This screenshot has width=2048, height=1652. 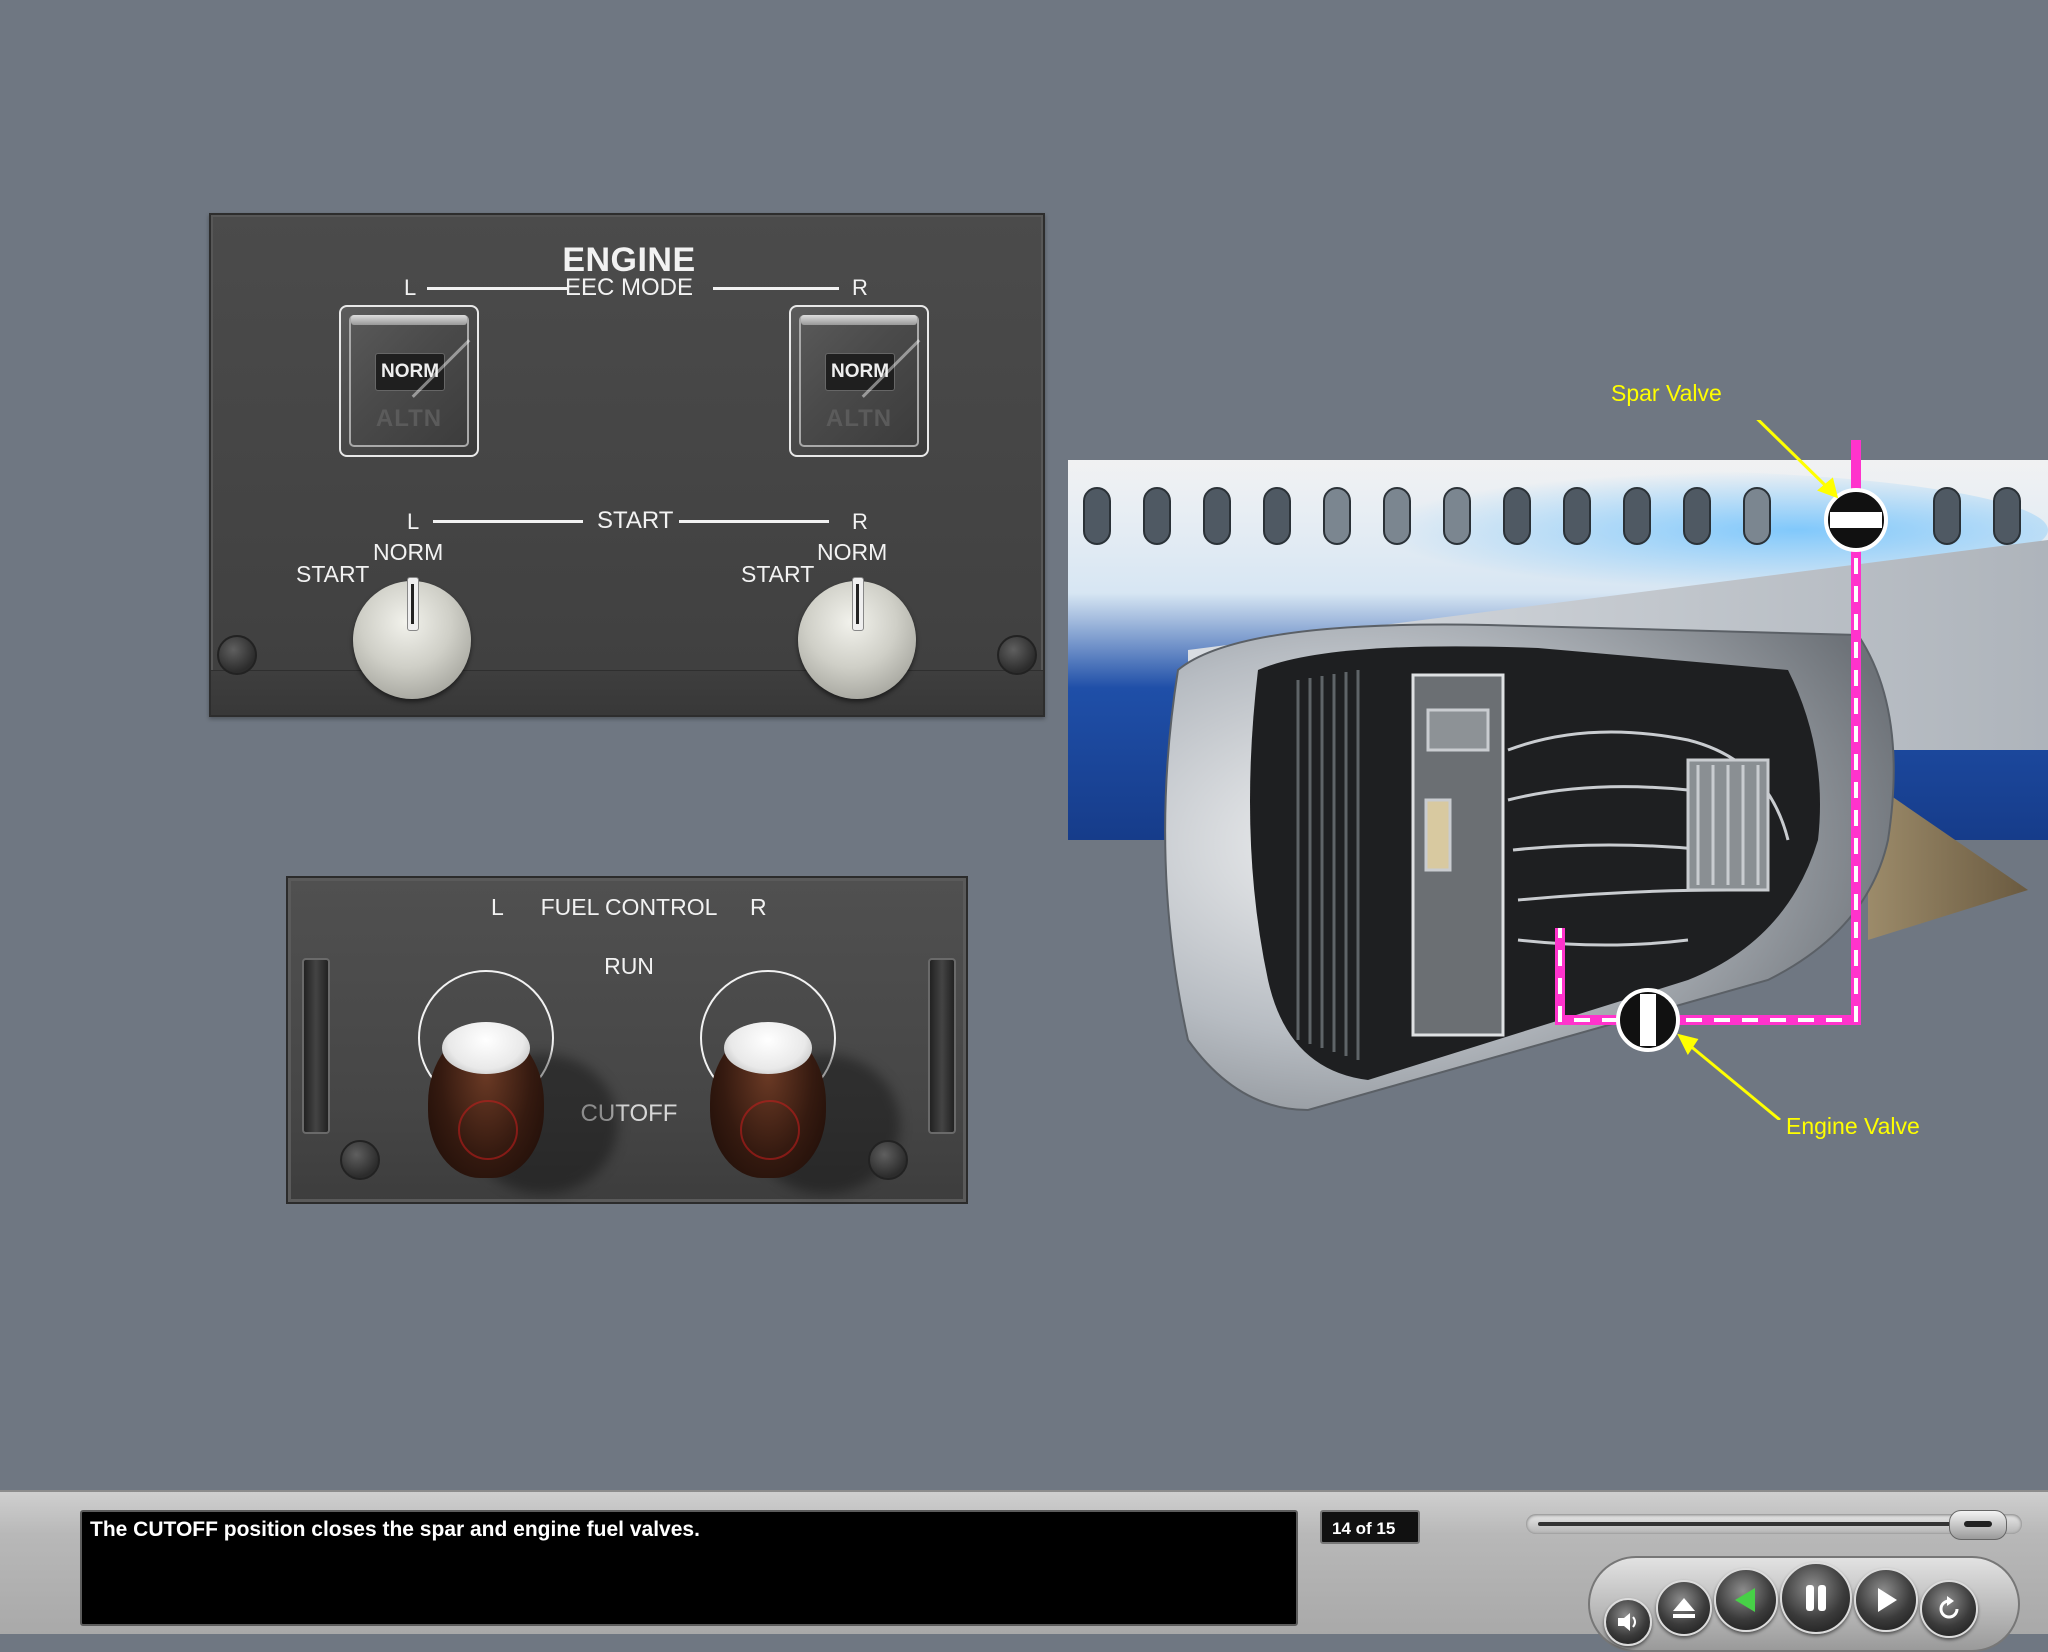 I want to click on back-button, so click(x=1746, y=1600).